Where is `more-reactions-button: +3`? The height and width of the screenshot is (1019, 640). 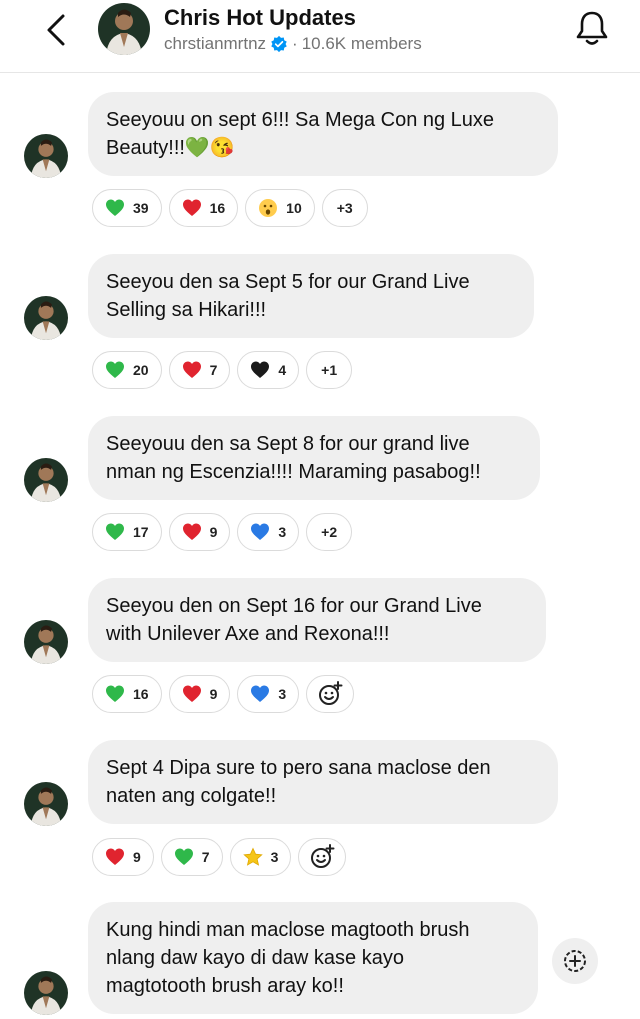
more-reactions-button: +3 is located at coordinates (344, 208).